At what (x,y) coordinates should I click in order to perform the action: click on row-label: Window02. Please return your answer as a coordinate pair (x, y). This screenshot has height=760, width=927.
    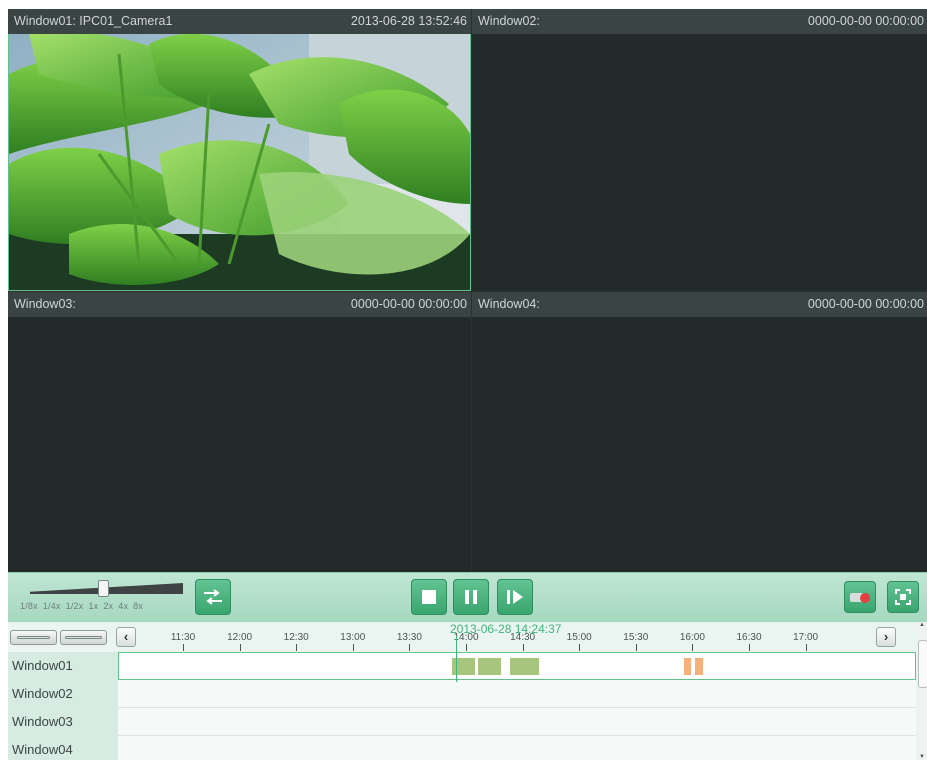
    Looking at the image, I should click on (63, 694).